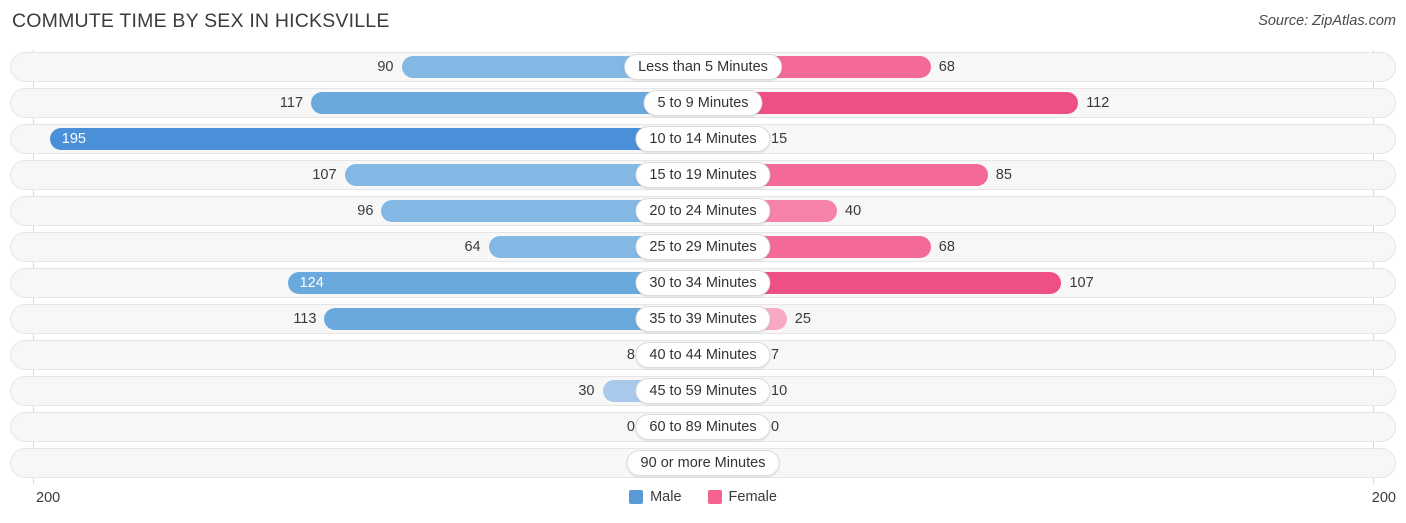  What do you see at coordinates (365, 211) in the screenshot?
I see `value-label-male: 96` at bounding box center [365, 211].